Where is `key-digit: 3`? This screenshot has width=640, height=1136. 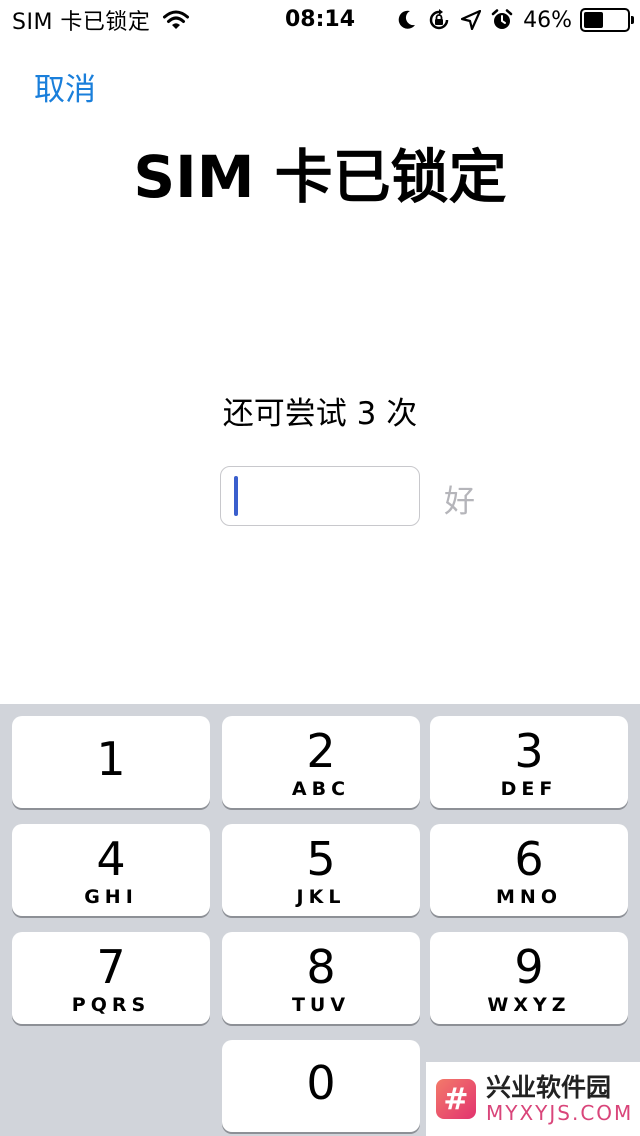
key-digit: 3 is located at coordinates (529, 751).